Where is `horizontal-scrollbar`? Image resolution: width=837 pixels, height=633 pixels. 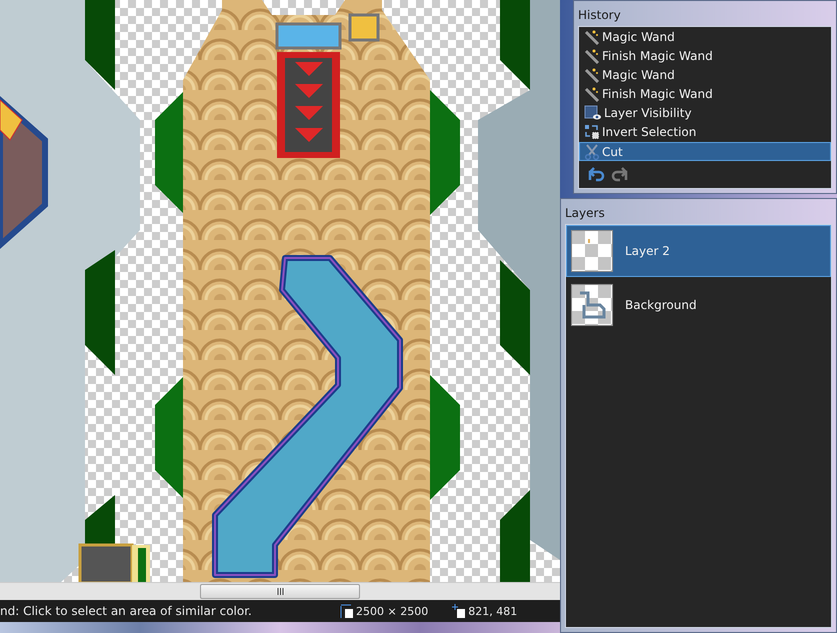
horizontal-scrollbar is located at coordinates (280, 591).